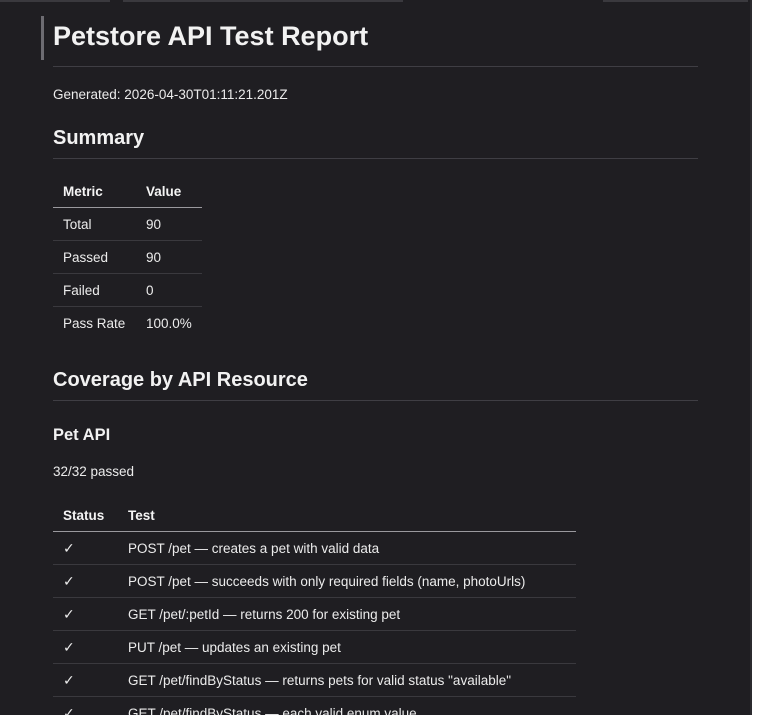 This screenshot has width=757, height=715. Describe the element at coordinates (751, 357) in the screenshot. I see `window-edge` at that location.